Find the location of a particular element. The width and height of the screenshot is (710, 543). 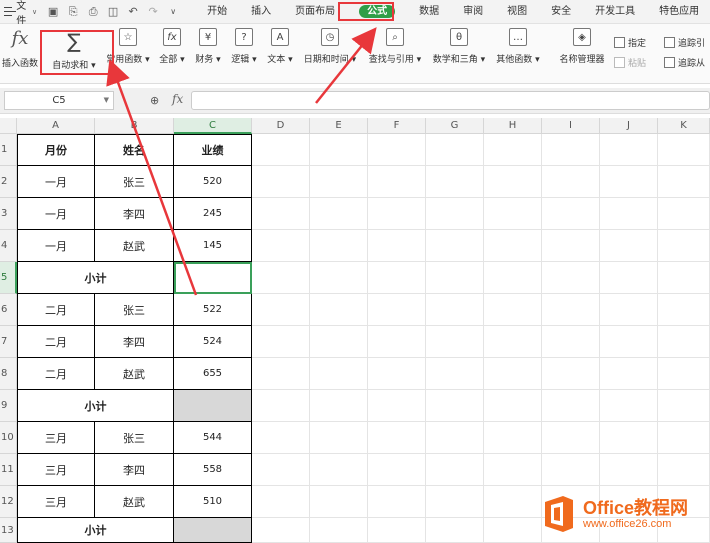

trace-precedents-button: 追踪引 is located at coordinates (684, 42).